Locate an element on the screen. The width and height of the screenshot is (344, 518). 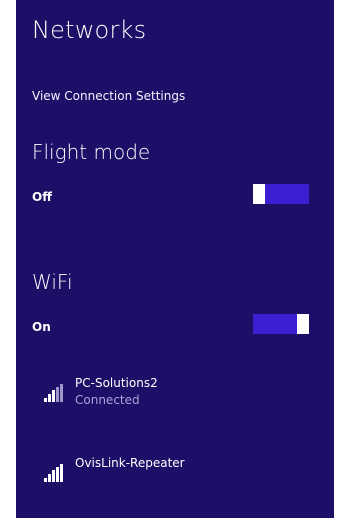
flight-mode-heading: Flight mode is located at coordinates (91, 152).